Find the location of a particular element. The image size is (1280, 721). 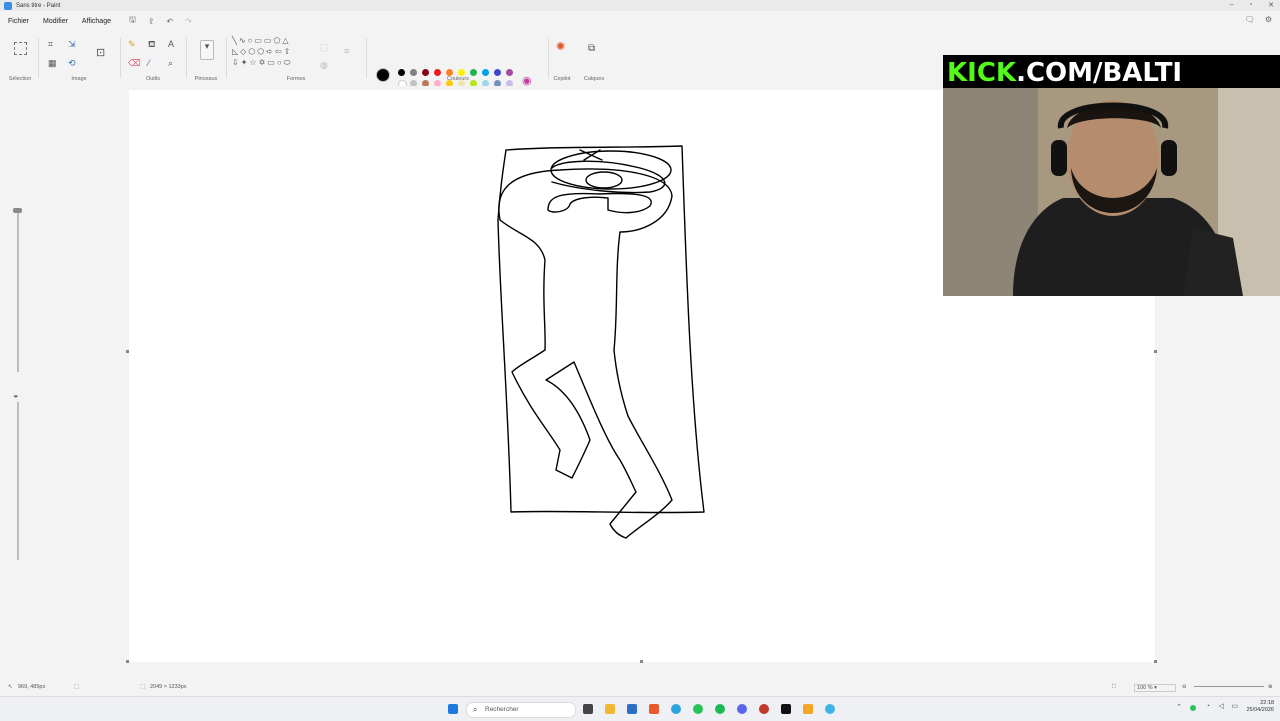

menu-edit: Modifier is located at coordinates (55, 21).